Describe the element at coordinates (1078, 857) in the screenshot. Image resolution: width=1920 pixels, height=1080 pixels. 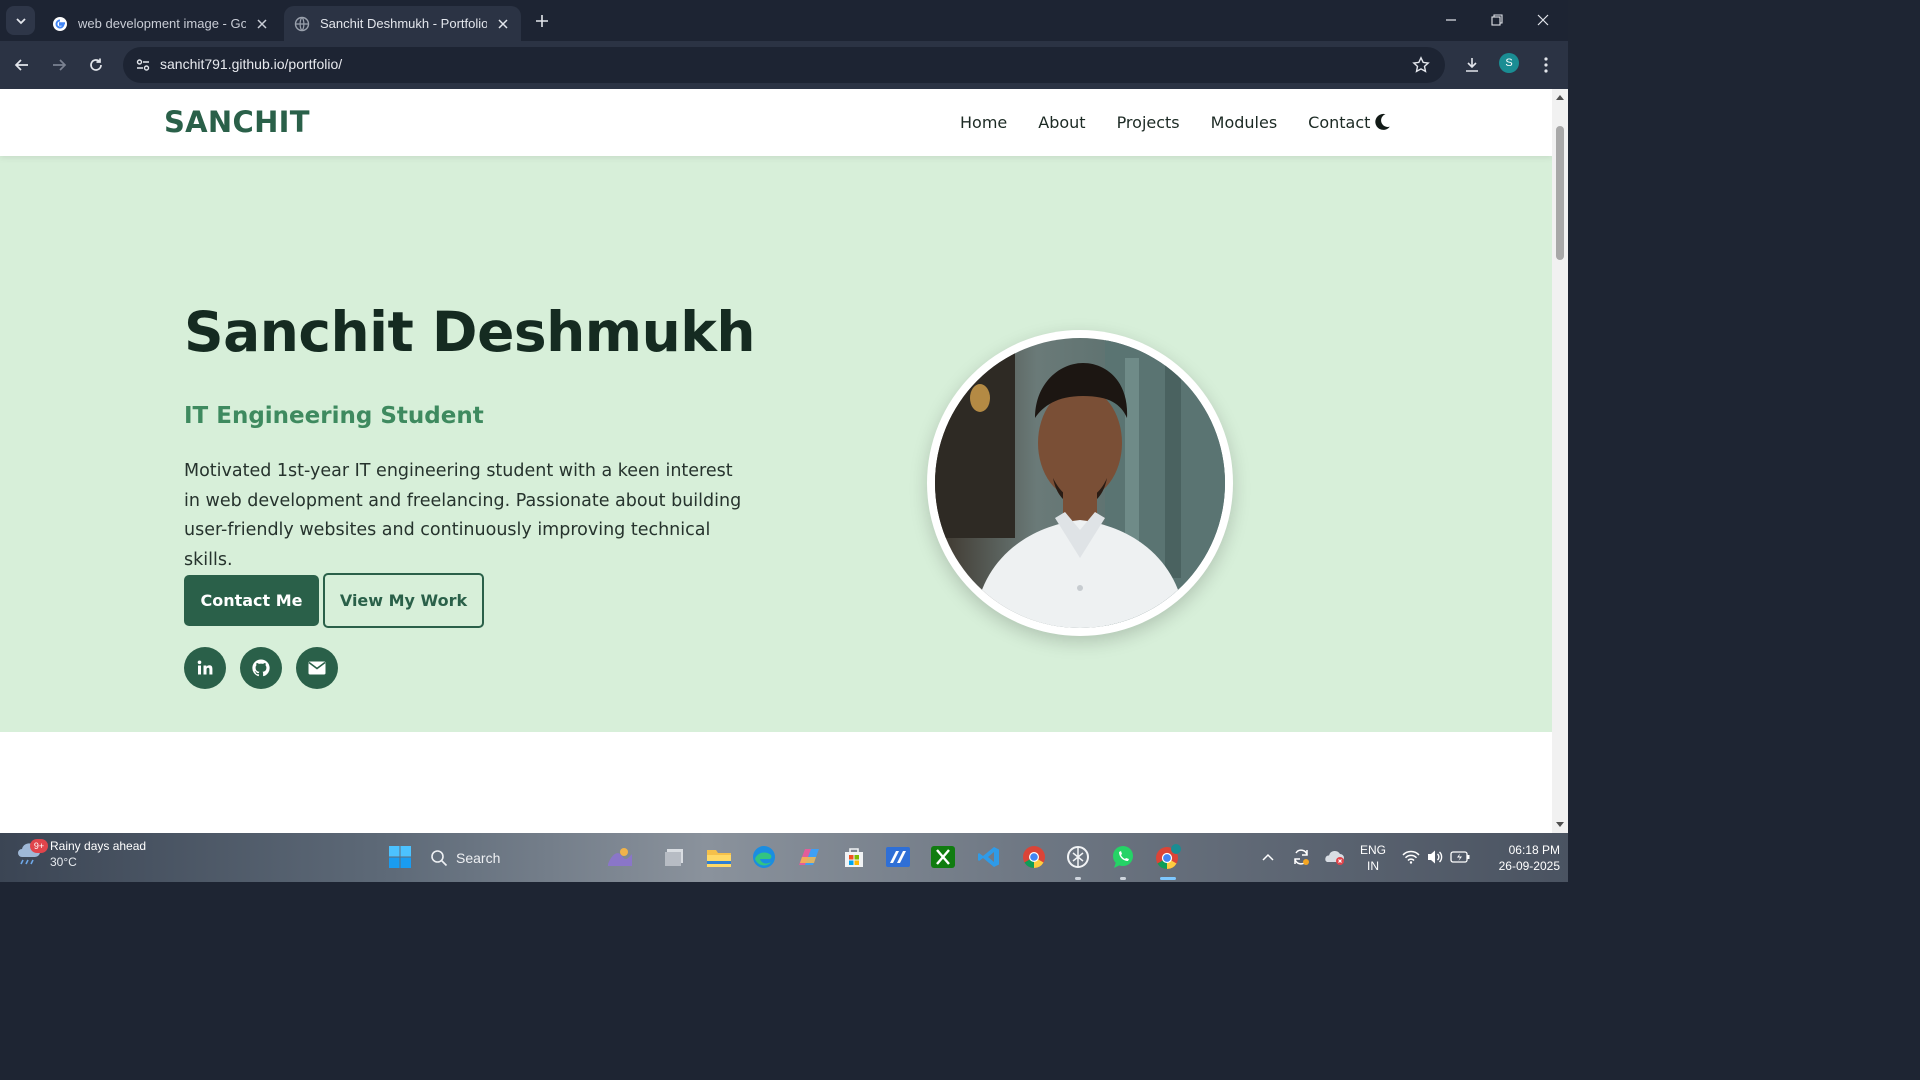
I see `chatgpt-icon` at that location.